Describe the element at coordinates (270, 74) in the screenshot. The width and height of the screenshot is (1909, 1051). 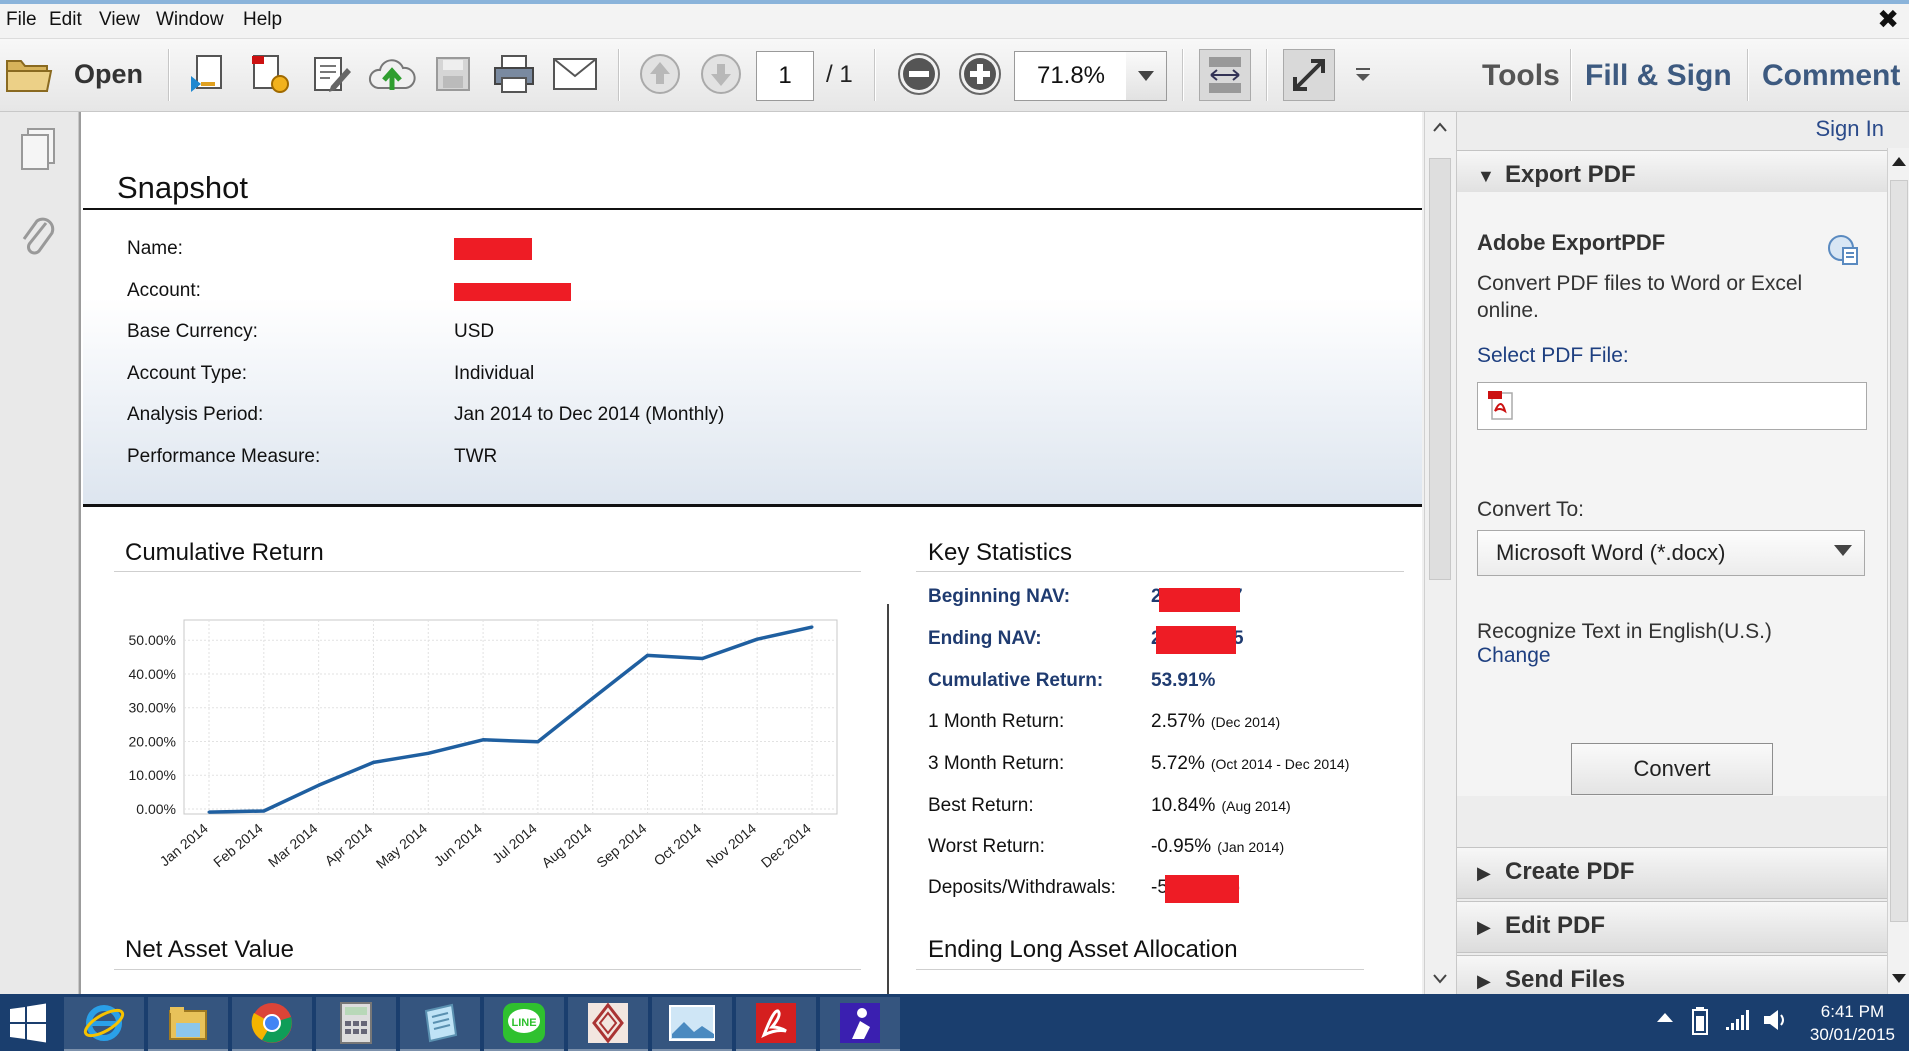
I see `combine-files-icon` at that location.